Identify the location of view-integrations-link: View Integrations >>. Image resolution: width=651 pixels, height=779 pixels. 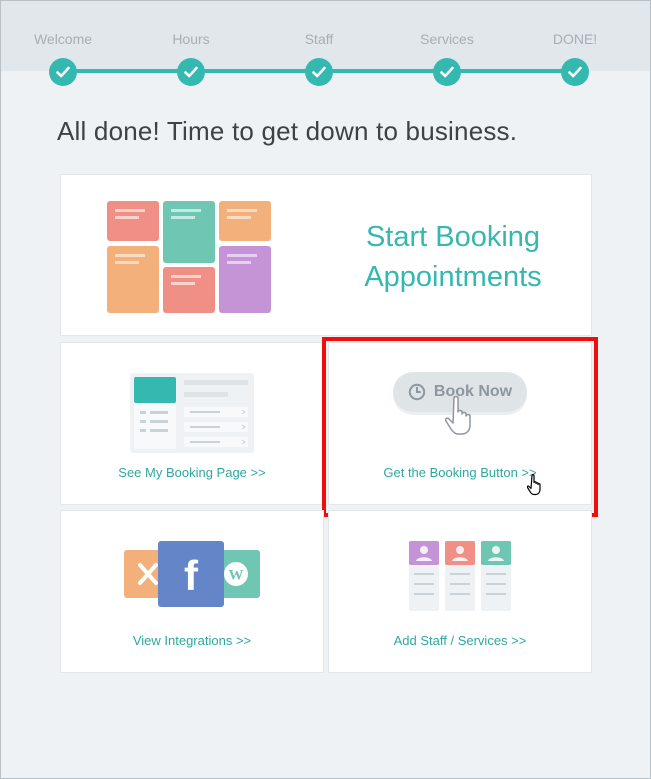
(192, 640).